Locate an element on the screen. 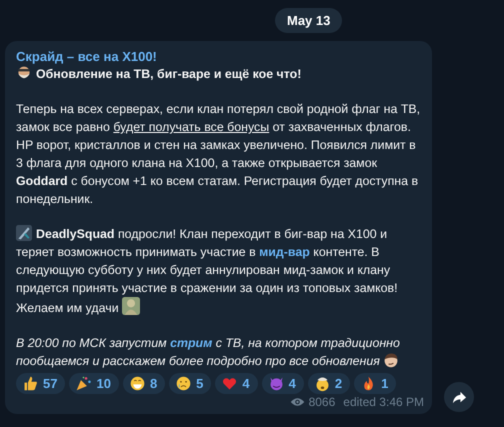 Image resolution: width=504 pixels, height=427 pixels. reaction-button: 5 is located at coordinates (190, 383).